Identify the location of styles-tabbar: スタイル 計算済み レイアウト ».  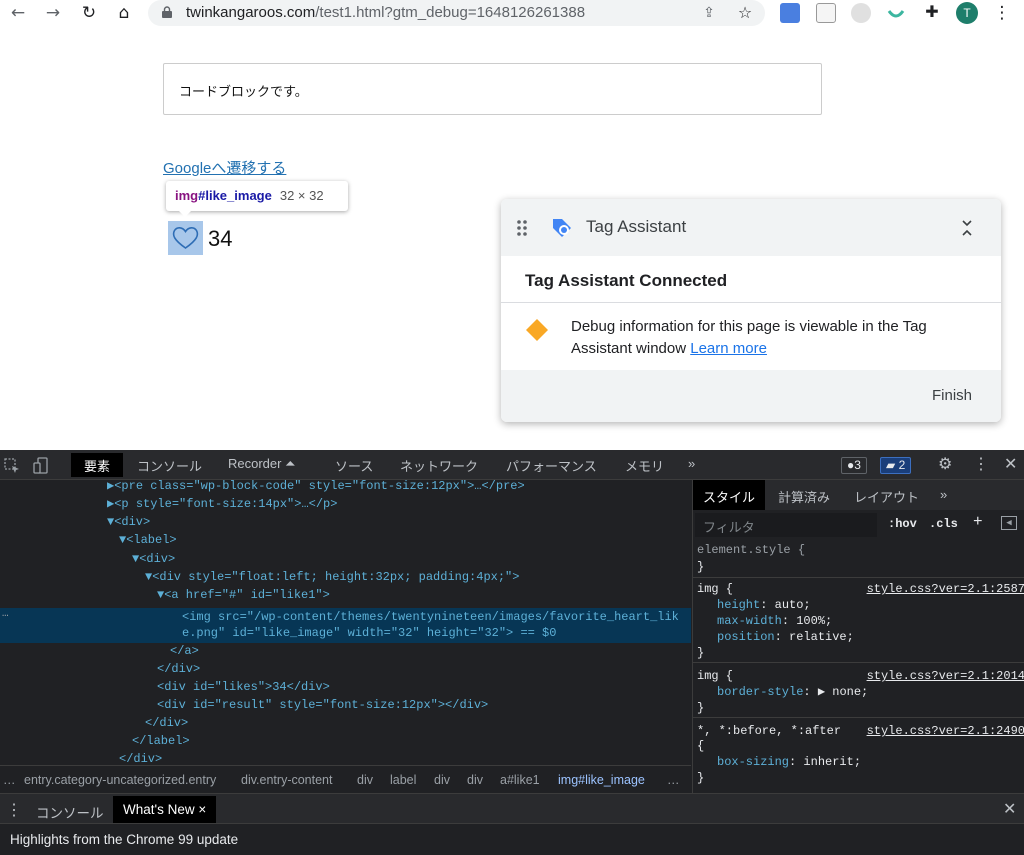
(858, 495).